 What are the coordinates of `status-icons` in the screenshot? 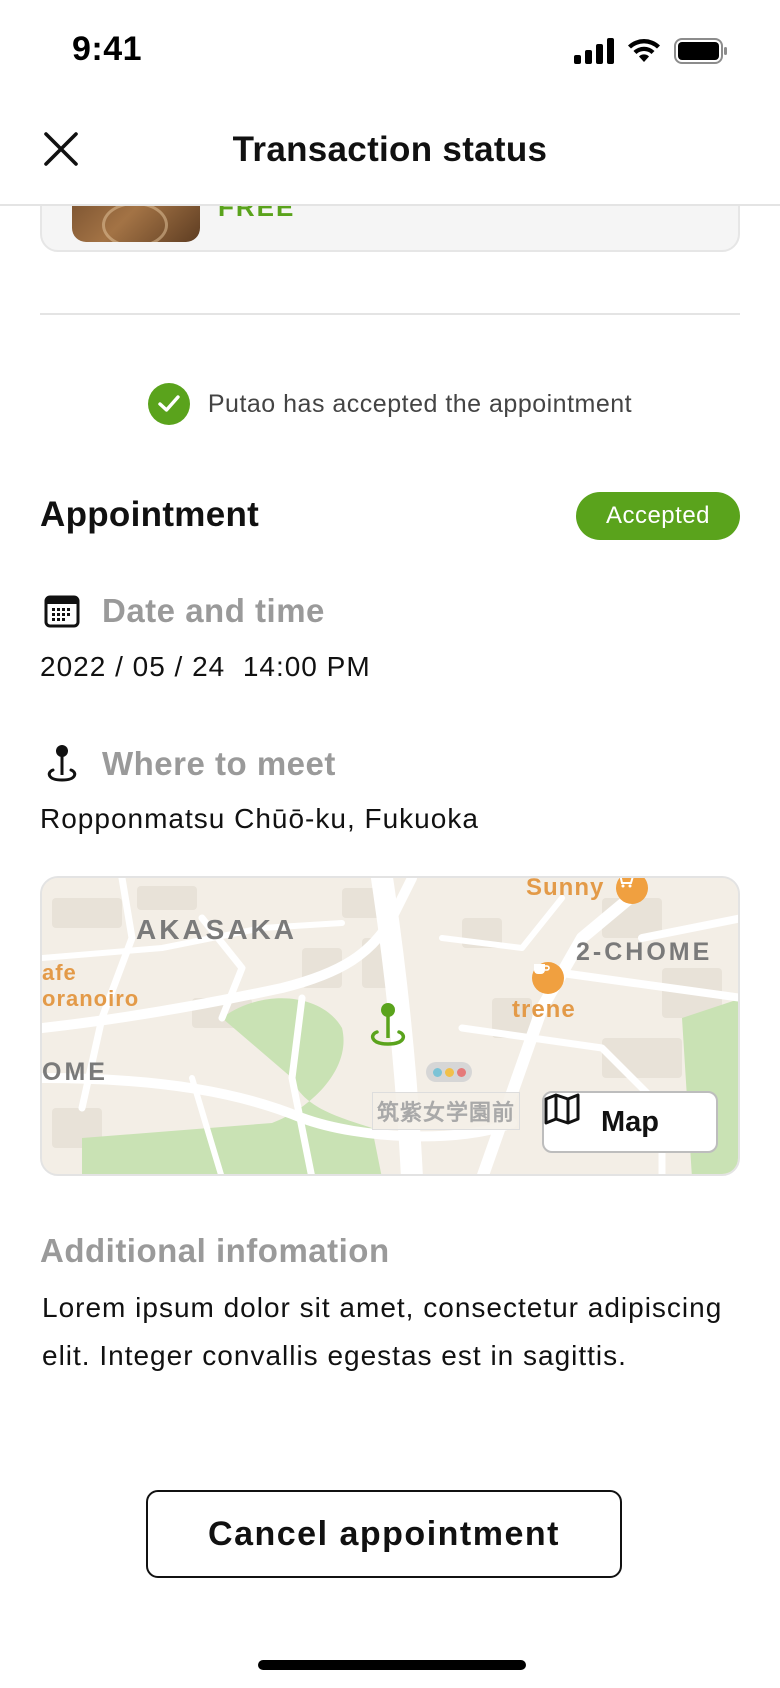 It's located at (651, 51).